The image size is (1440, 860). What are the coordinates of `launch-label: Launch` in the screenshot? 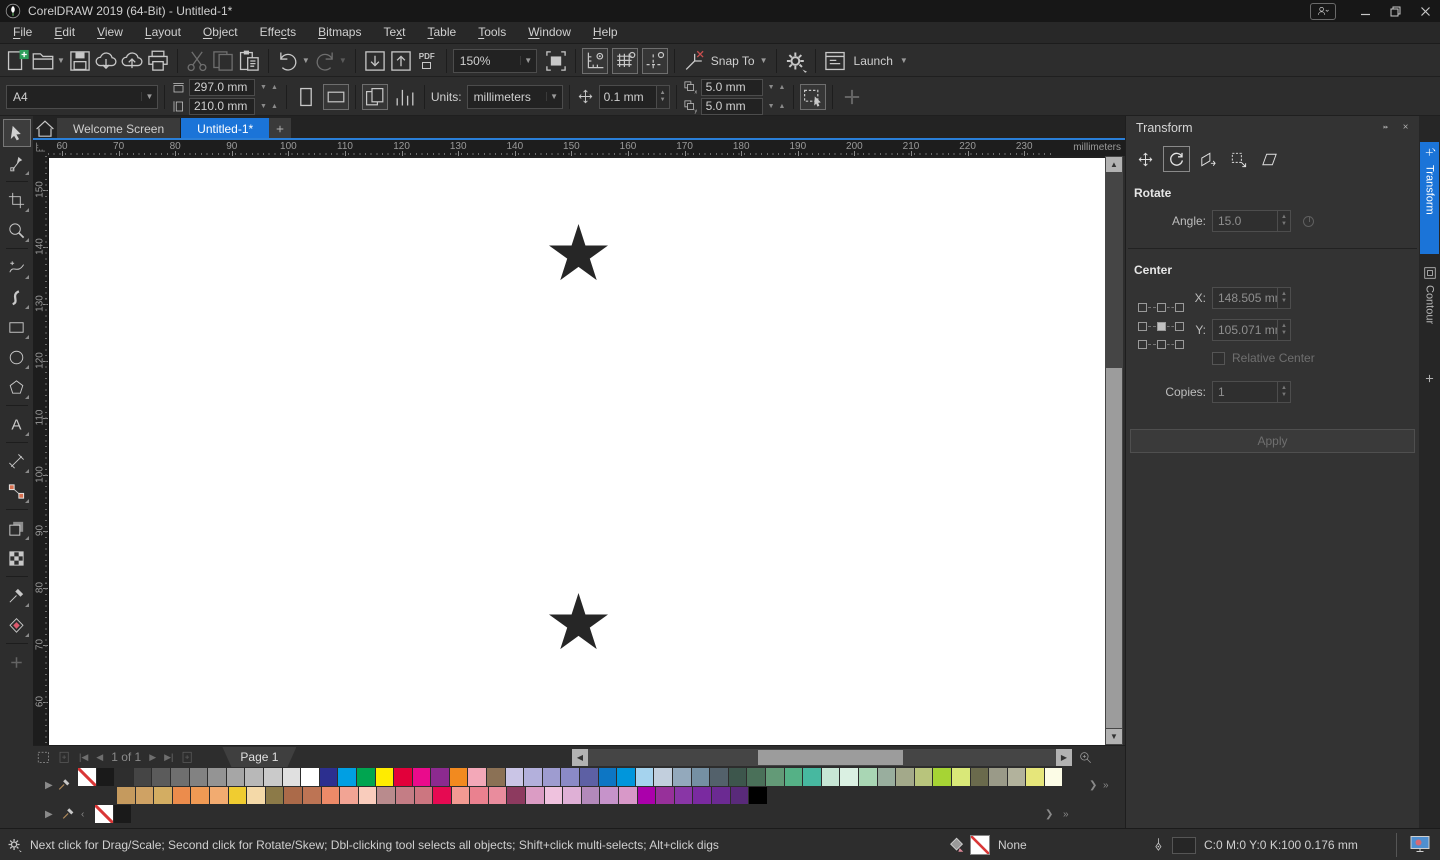 It's located at (873, 61).